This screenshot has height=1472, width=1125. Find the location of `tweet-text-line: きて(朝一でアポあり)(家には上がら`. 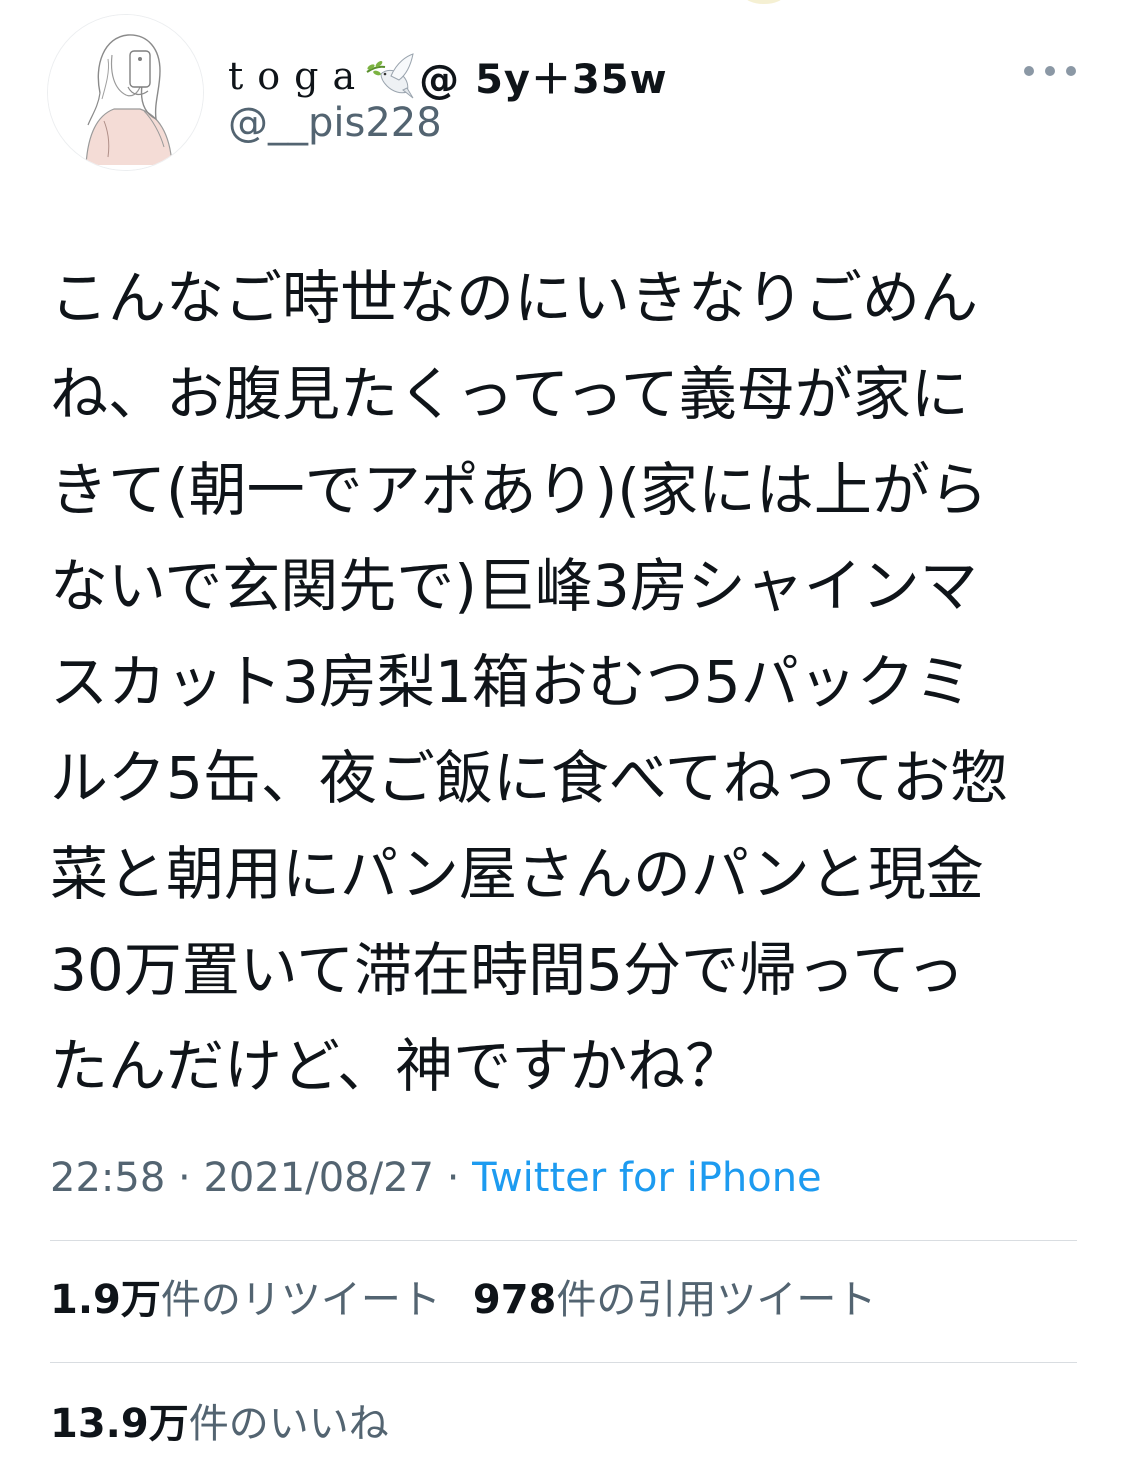

tweet-text-line: きて(朝一でアポあり)(家には上がら is located at coordinates (519, 490).